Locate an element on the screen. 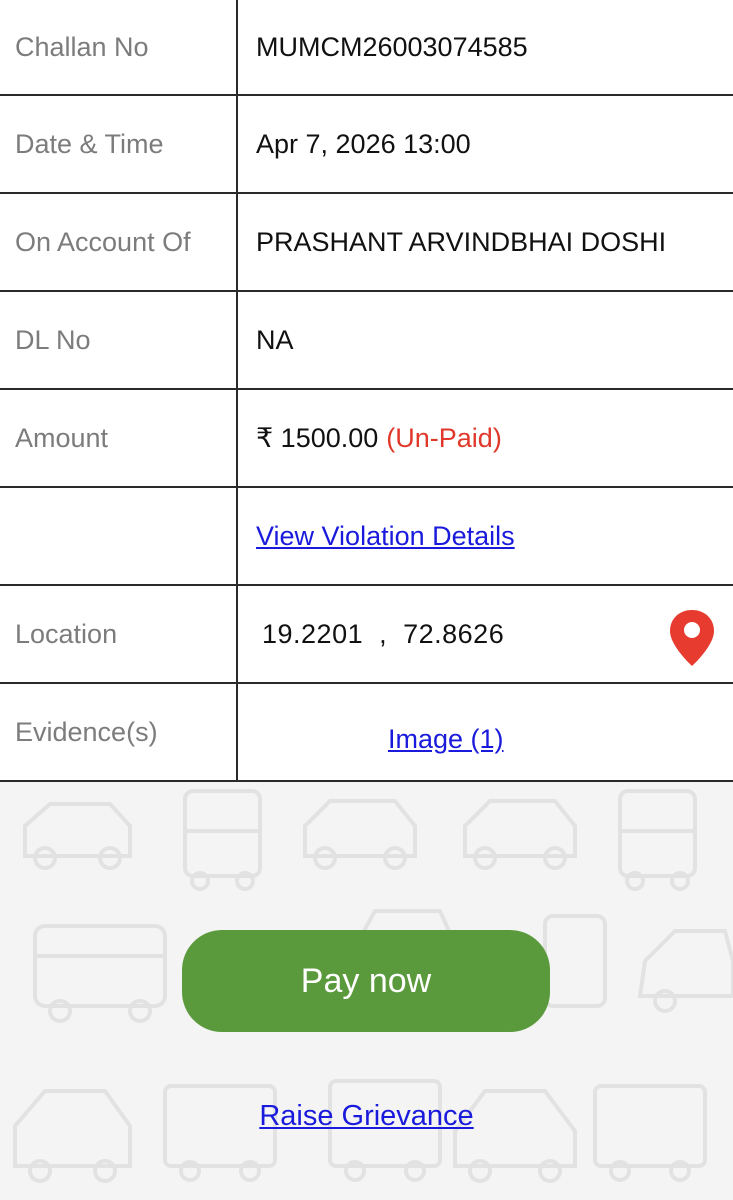 The image size is (733, 1200). evidence-label: Evidence(s) is located at coordinates (119, 732).